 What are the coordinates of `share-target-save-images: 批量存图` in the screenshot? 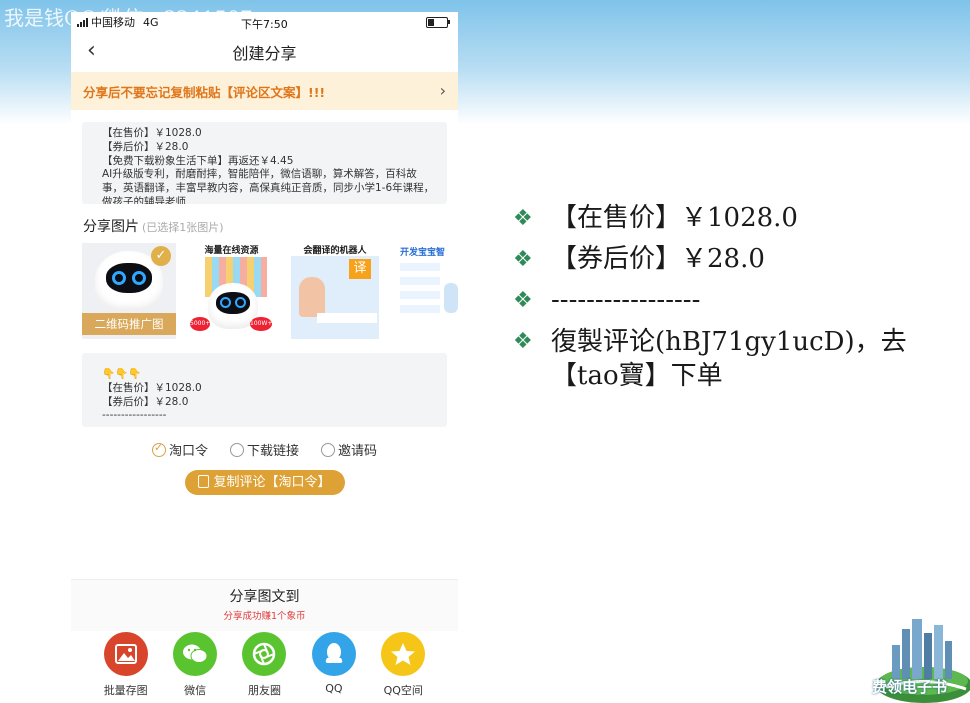 It's located at (126, 665).